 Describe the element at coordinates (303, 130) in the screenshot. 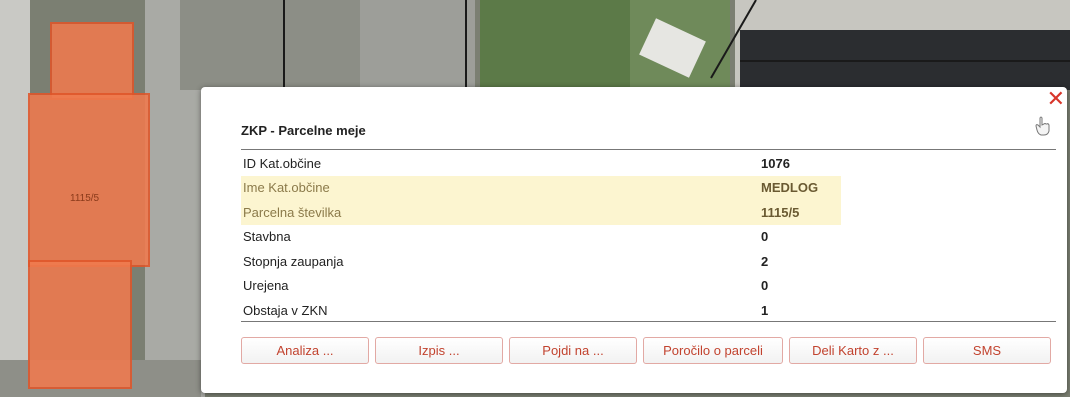

I see `popup-title: ZKP - Parcelne meje` at that location.